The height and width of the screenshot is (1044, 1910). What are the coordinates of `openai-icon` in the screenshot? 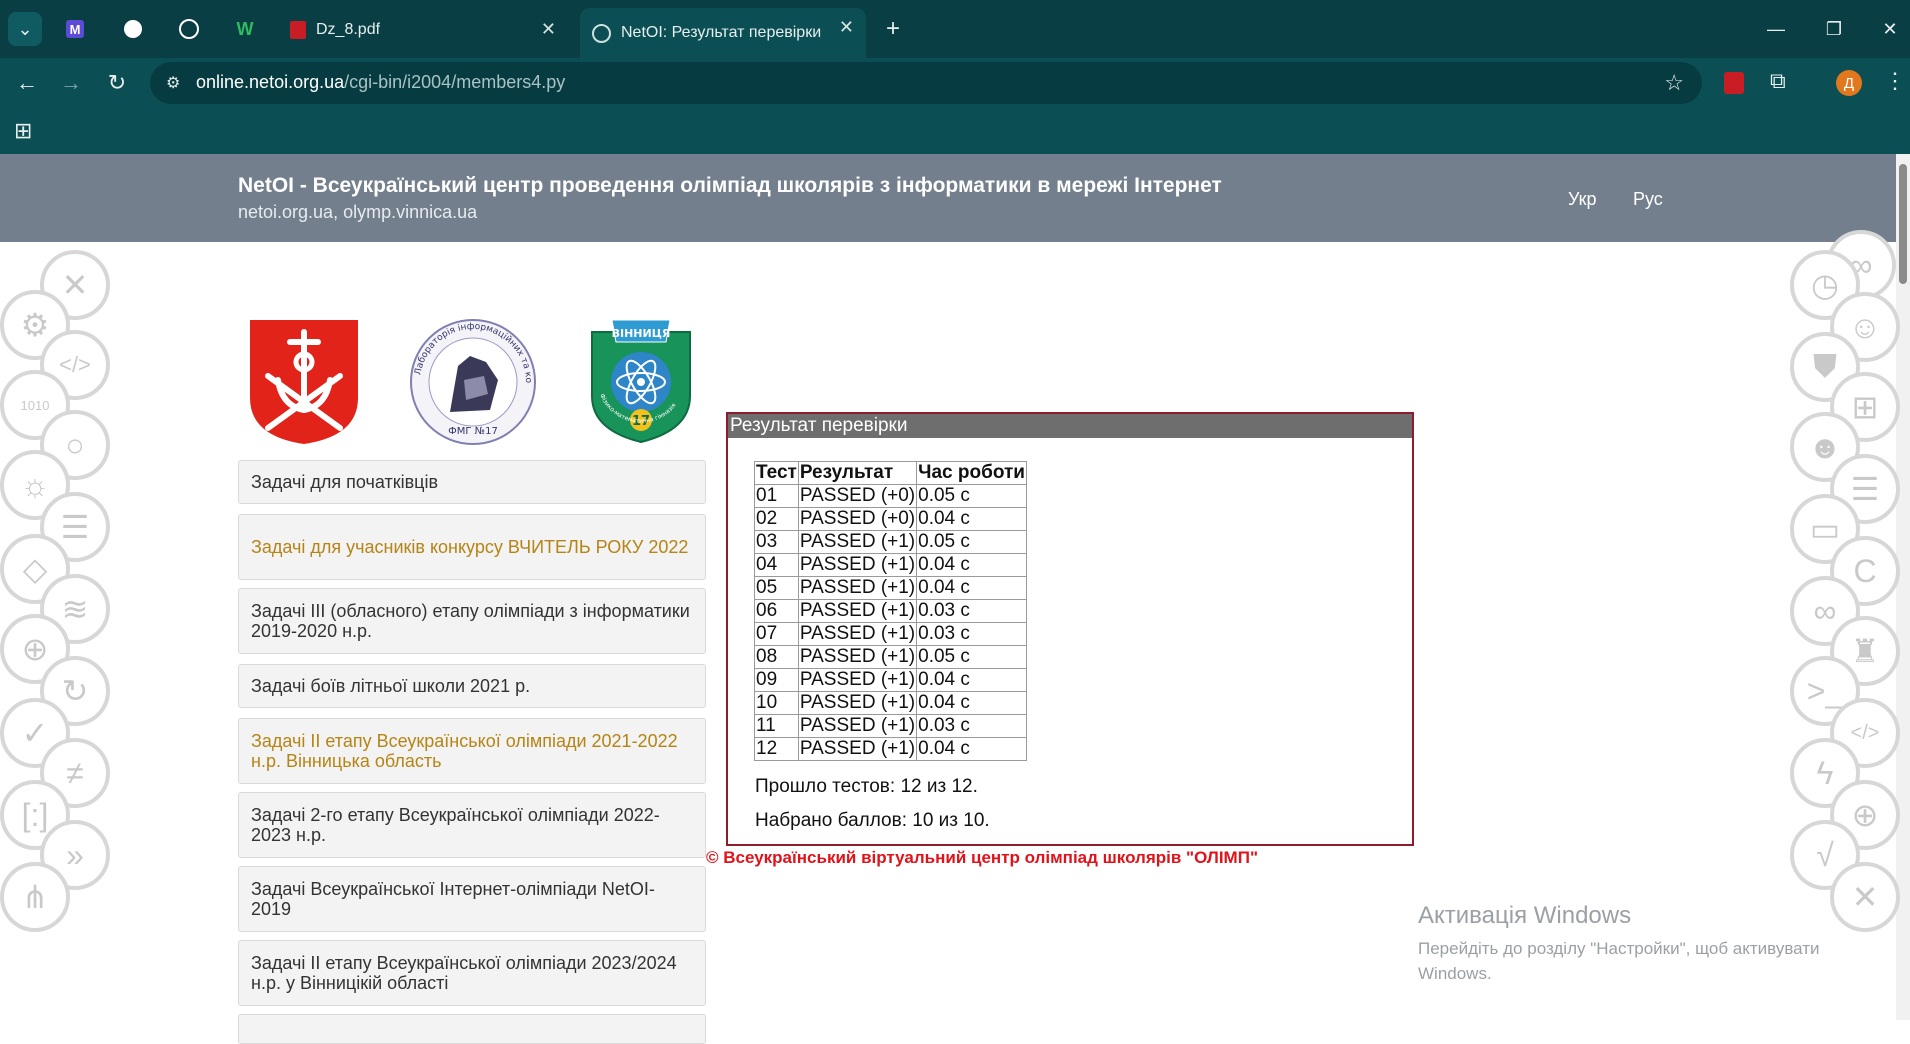 It's located at (189, 29).